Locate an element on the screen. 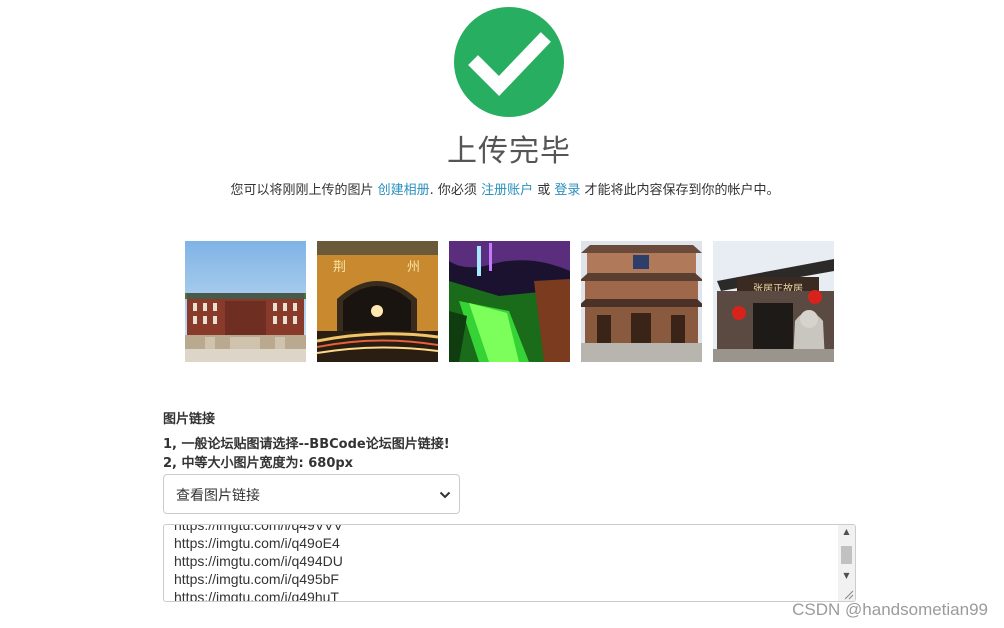  scroll-up-arrow-icon: ▲ is located at coordinates (846, 532).